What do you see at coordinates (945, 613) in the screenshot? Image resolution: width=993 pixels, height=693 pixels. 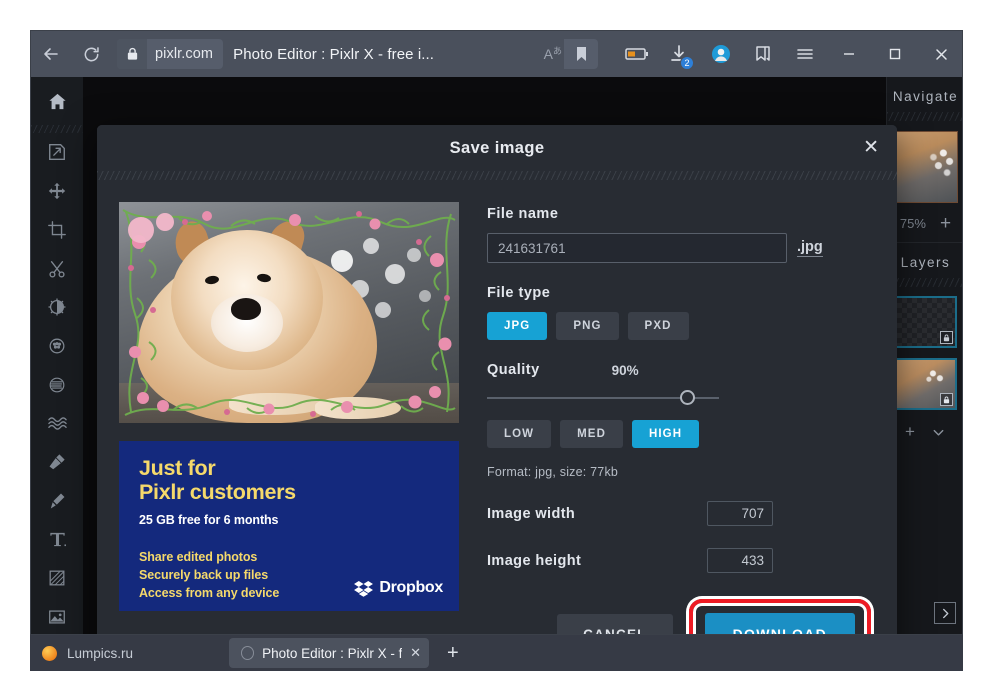 I see `panel-expand-button` at bounding box center [945, 613].